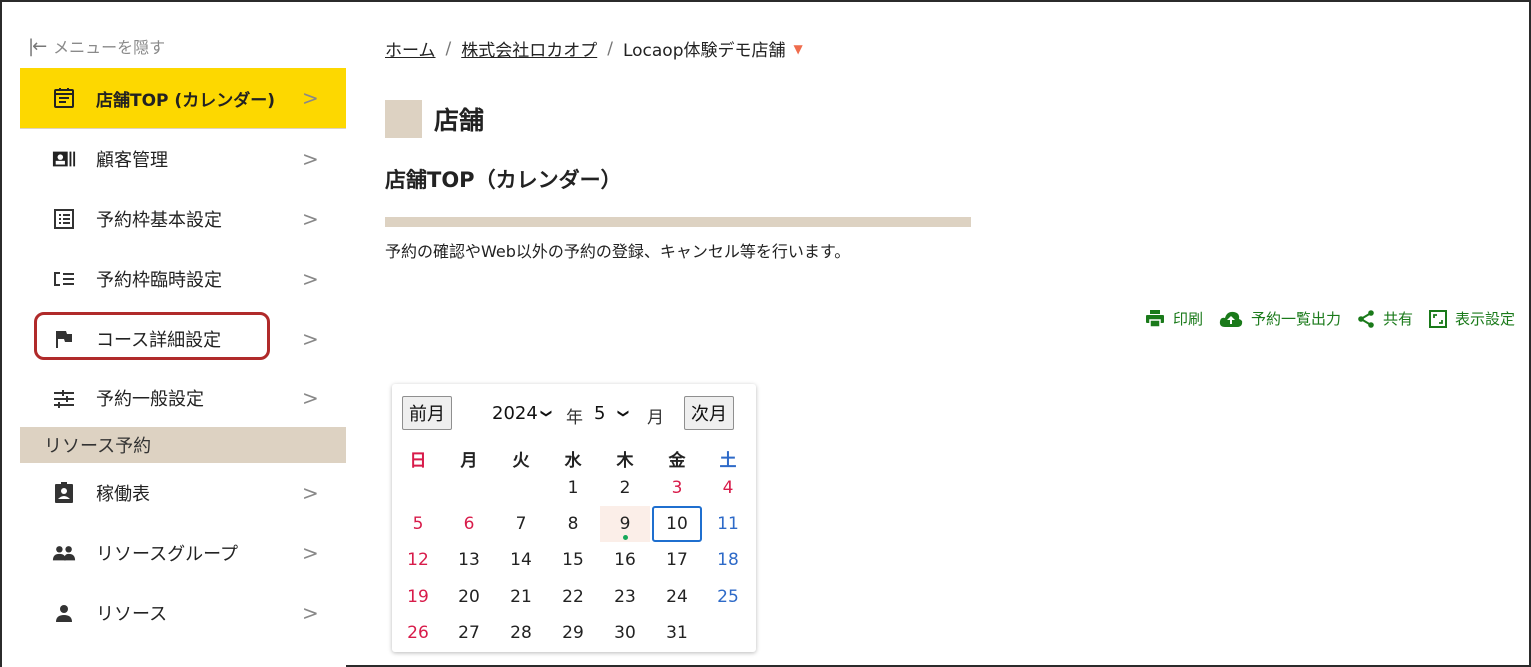  Describe the element at coordinates (1366, 318) in the screenshot. I see `share-icon` at that location.